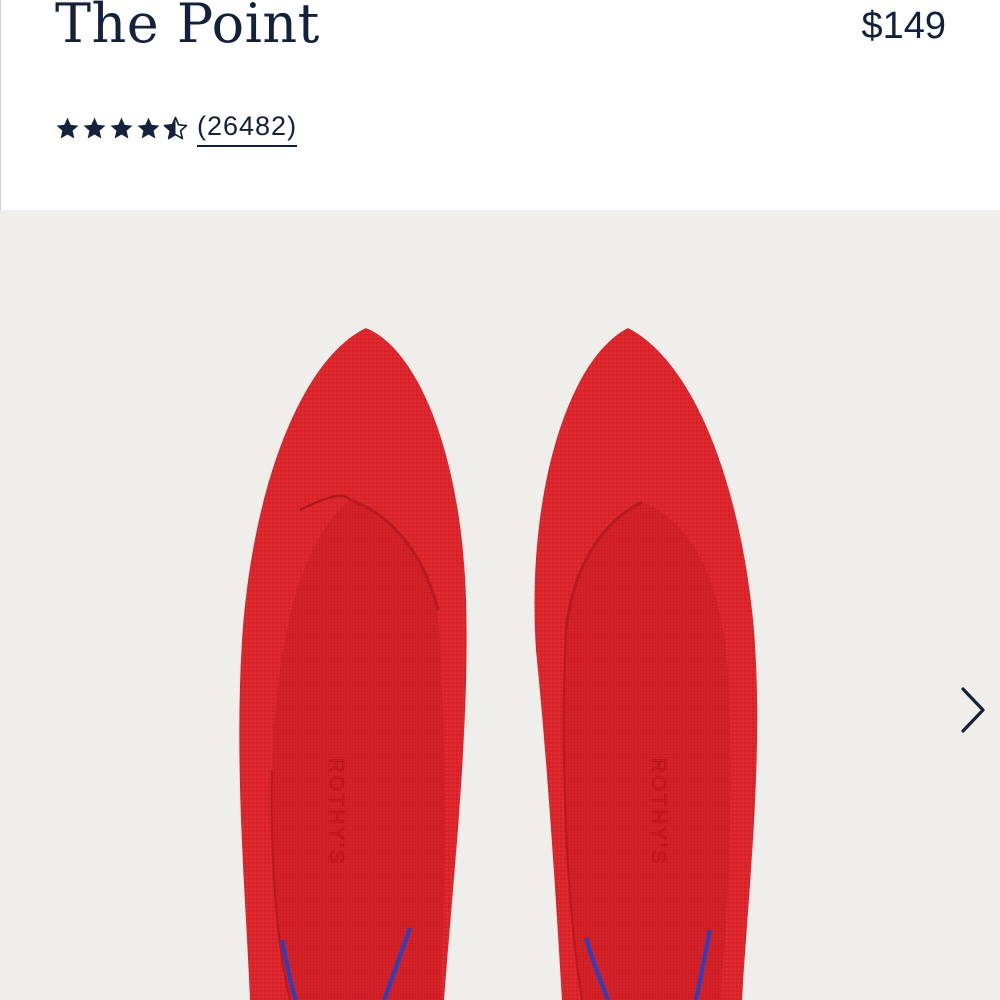 The width and height of the screenshot is (1000, 1000). I want to click on next-image-button, so click(973, 710).